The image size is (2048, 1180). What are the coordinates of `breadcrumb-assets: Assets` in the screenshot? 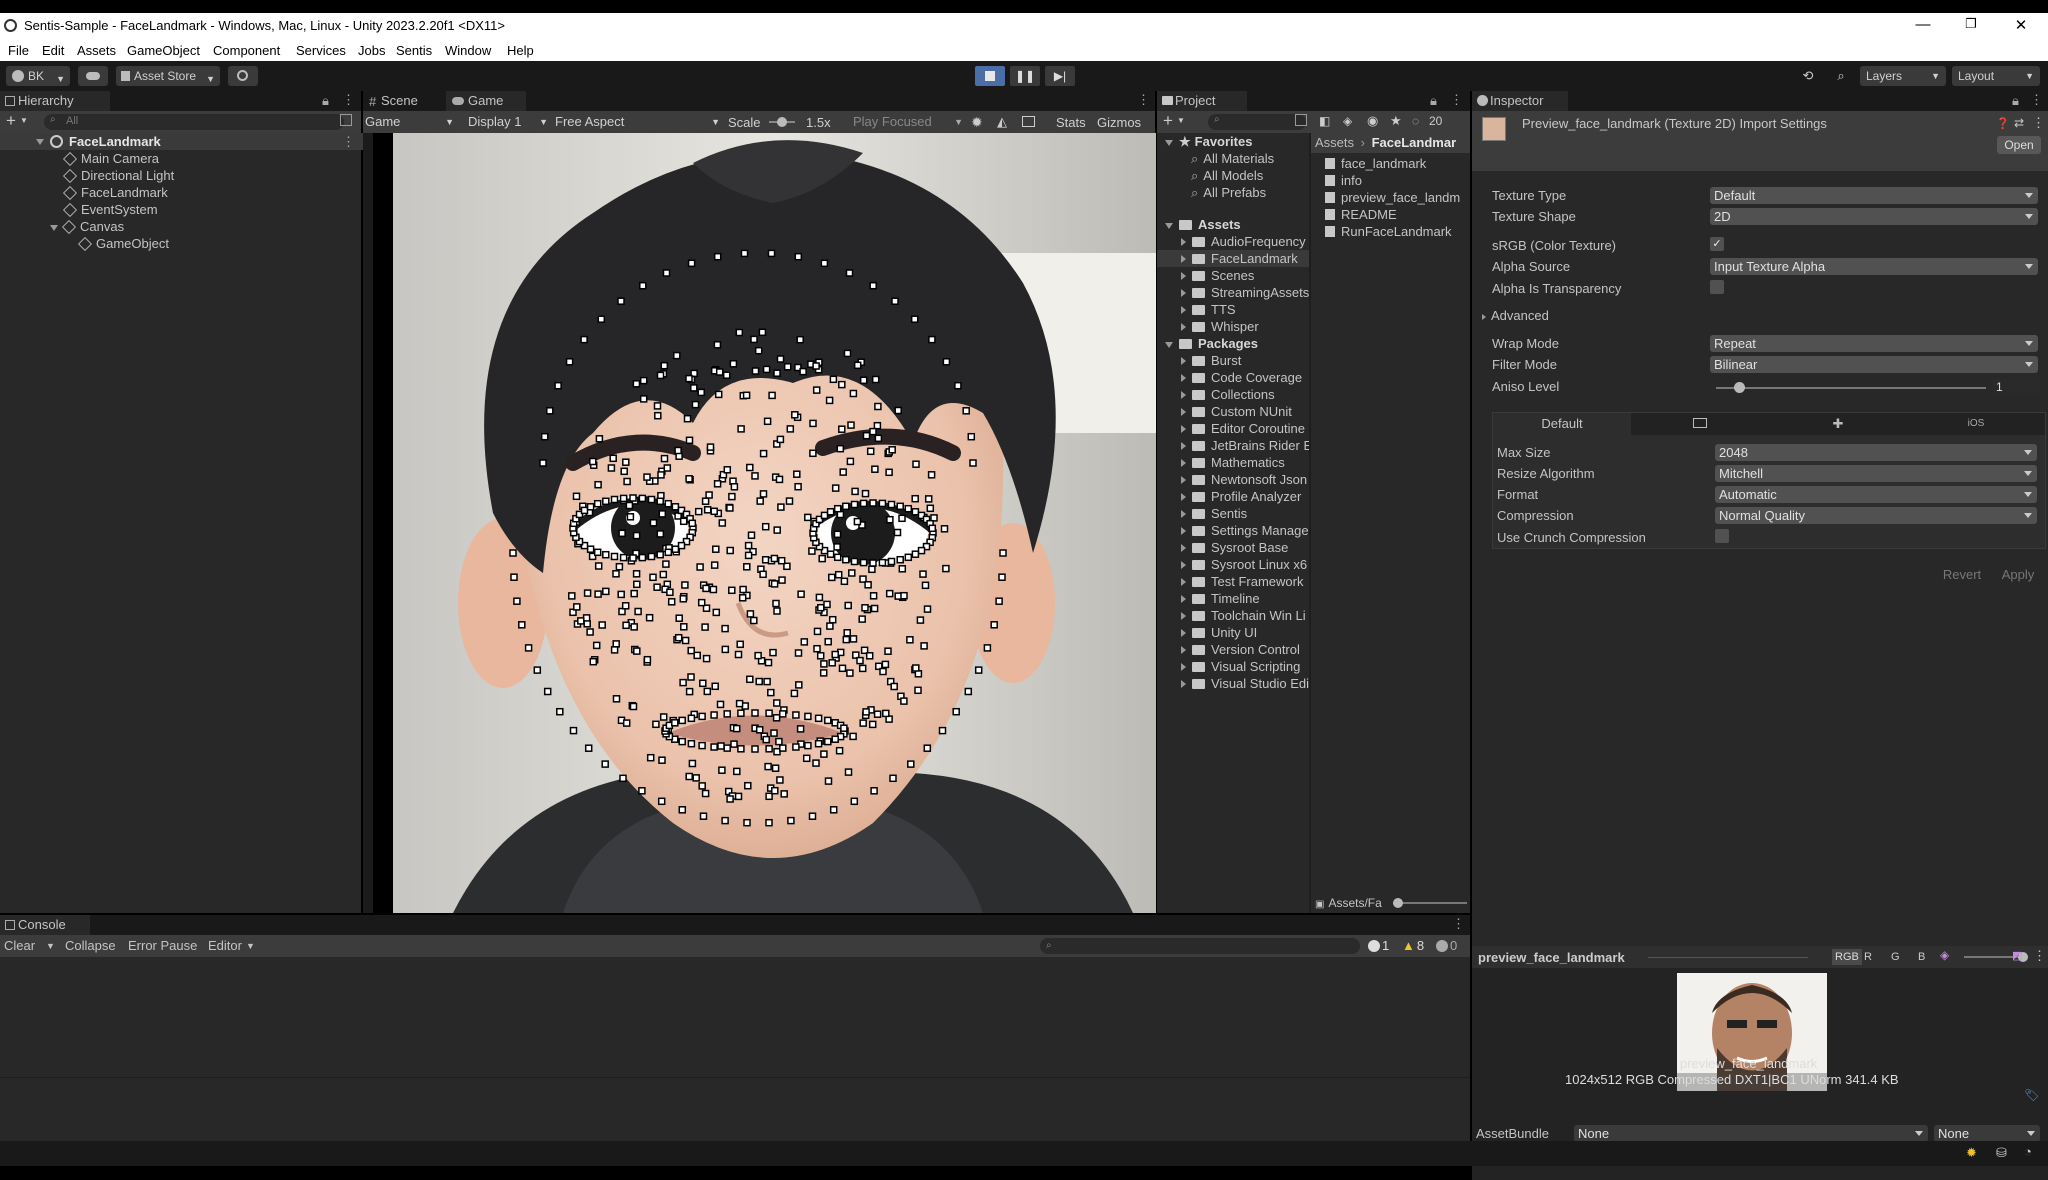 It's located at (1334, 142).